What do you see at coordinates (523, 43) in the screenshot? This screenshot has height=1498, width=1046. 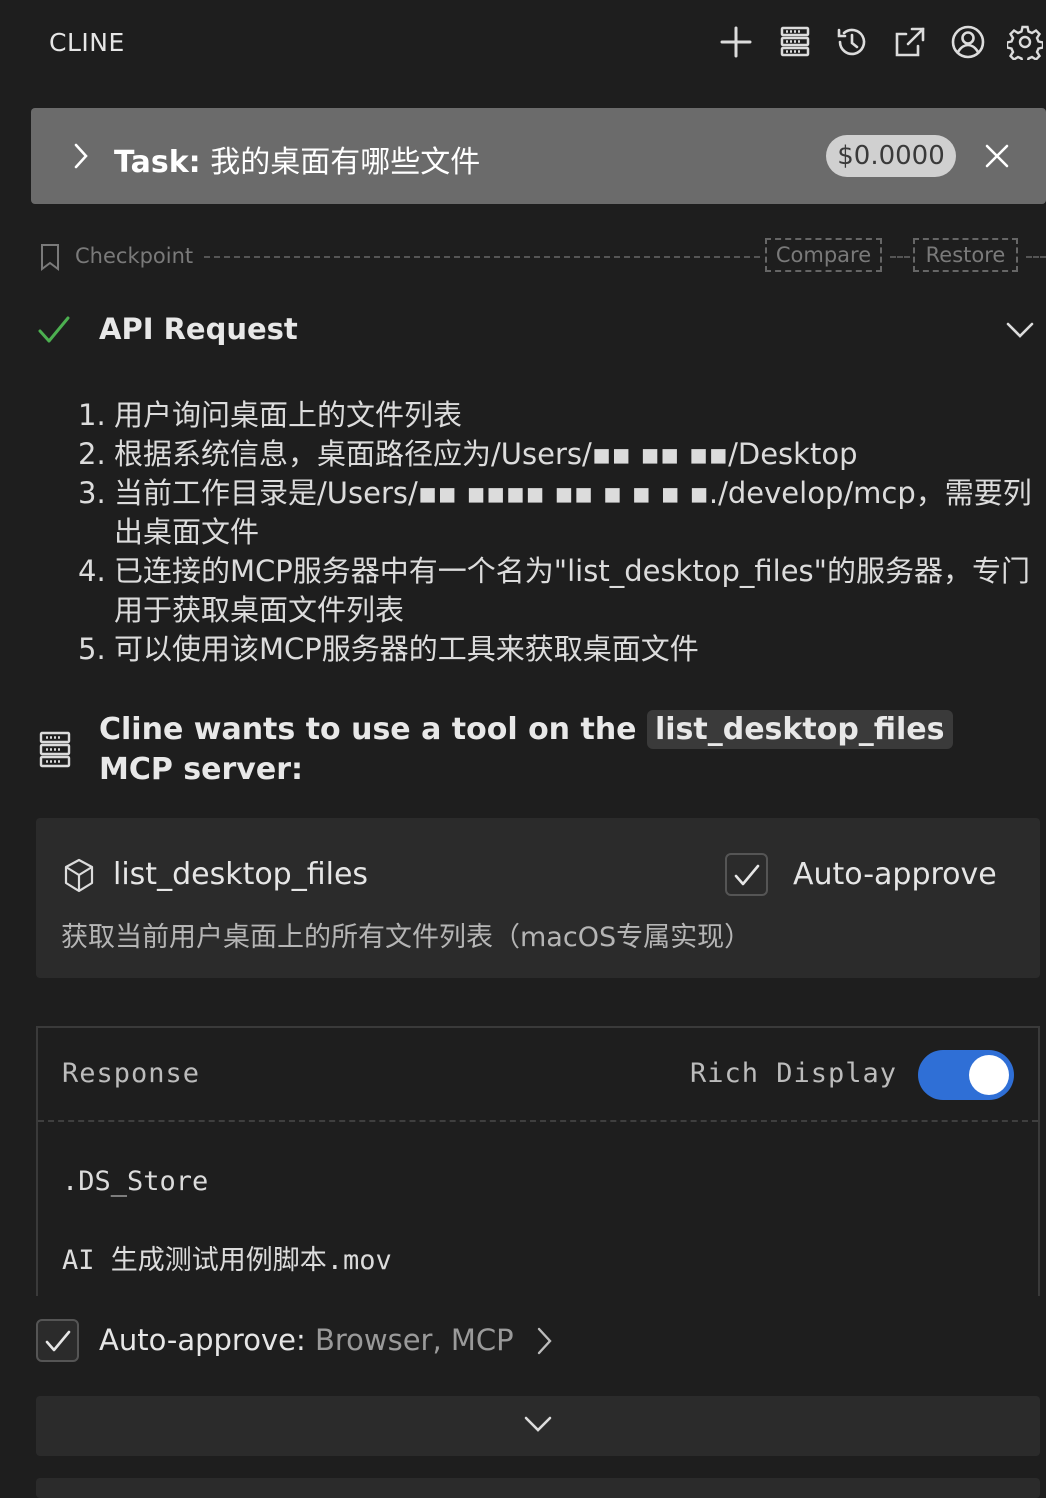 I see `top-header: CLINE` at bounding box center [523, 43].